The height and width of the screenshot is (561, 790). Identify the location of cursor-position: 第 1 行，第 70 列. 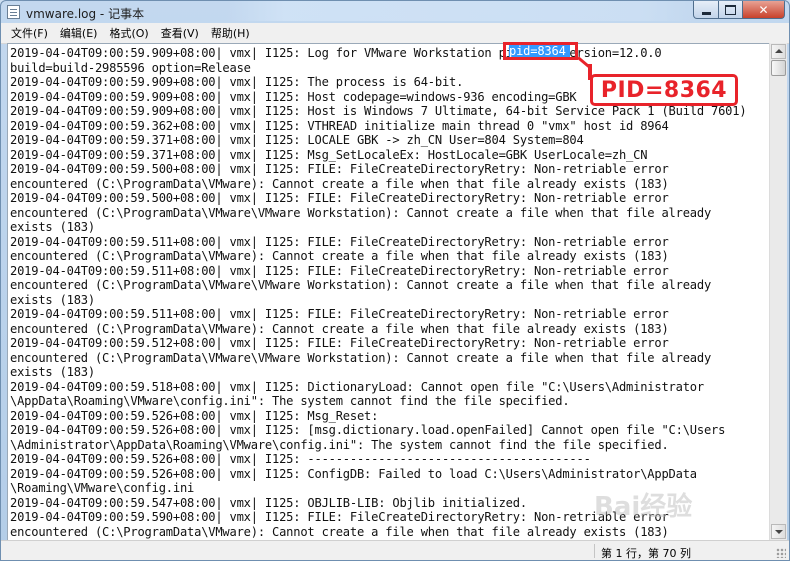
(646, 553).